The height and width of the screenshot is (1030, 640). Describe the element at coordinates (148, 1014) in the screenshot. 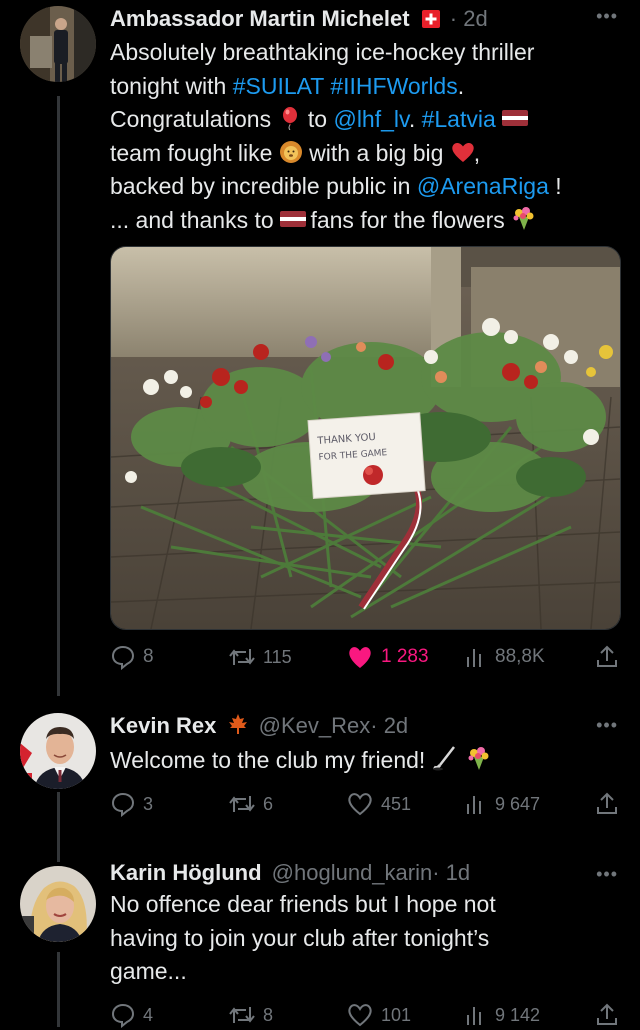

I see `reply-count: 4` at that location.